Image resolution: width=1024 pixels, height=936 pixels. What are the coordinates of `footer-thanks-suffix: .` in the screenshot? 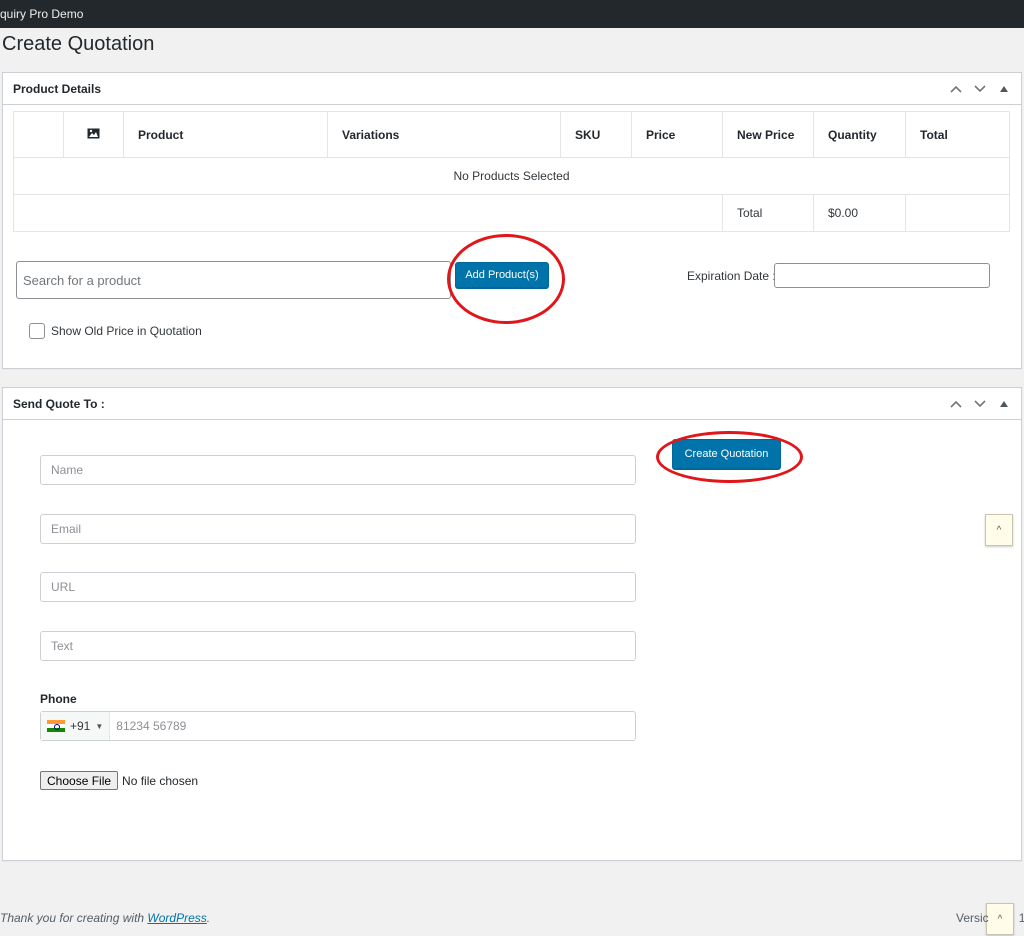 It's located at (208, 918).